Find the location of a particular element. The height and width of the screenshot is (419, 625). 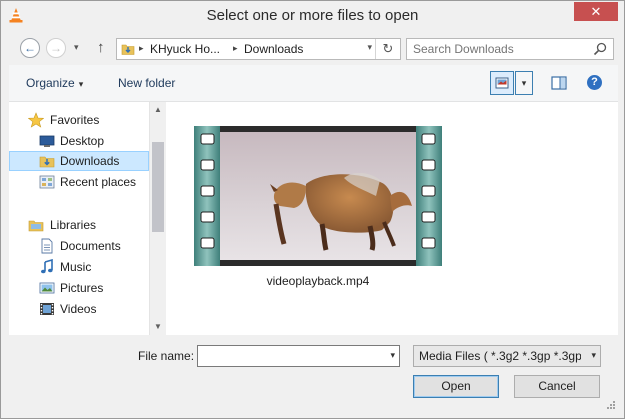

open-button: Open is located at coordinates (456, 386).